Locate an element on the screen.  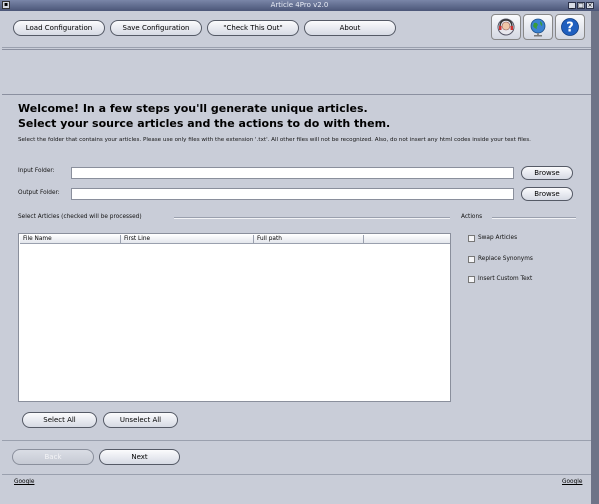
close-button: × is located at coordinates (590, 5).